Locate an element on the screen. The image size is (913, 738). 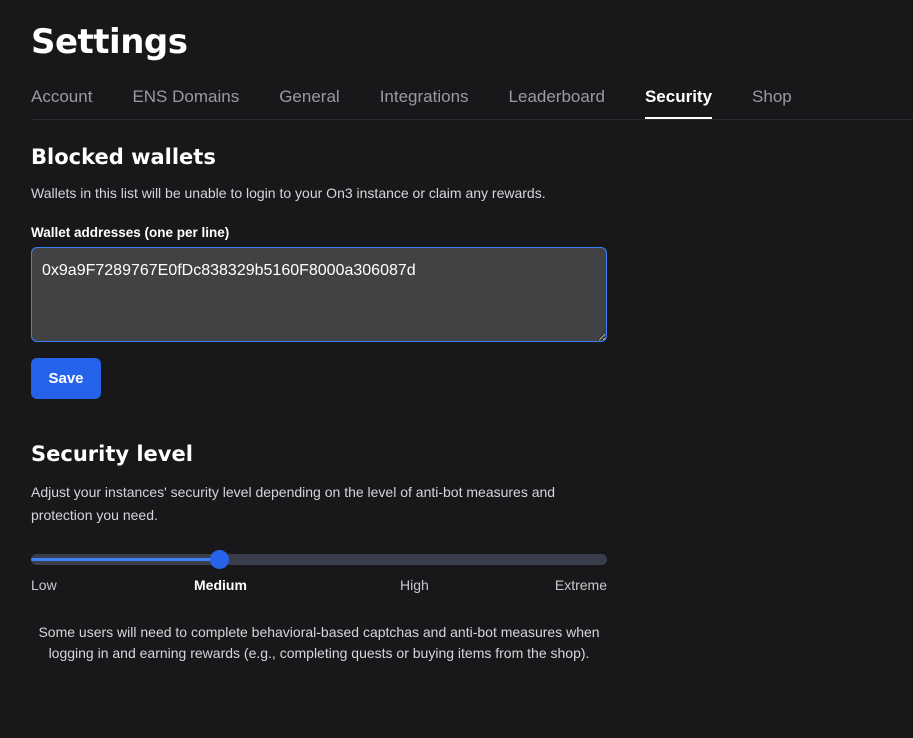
tab-security: Security is located at coordinates (678, 102).